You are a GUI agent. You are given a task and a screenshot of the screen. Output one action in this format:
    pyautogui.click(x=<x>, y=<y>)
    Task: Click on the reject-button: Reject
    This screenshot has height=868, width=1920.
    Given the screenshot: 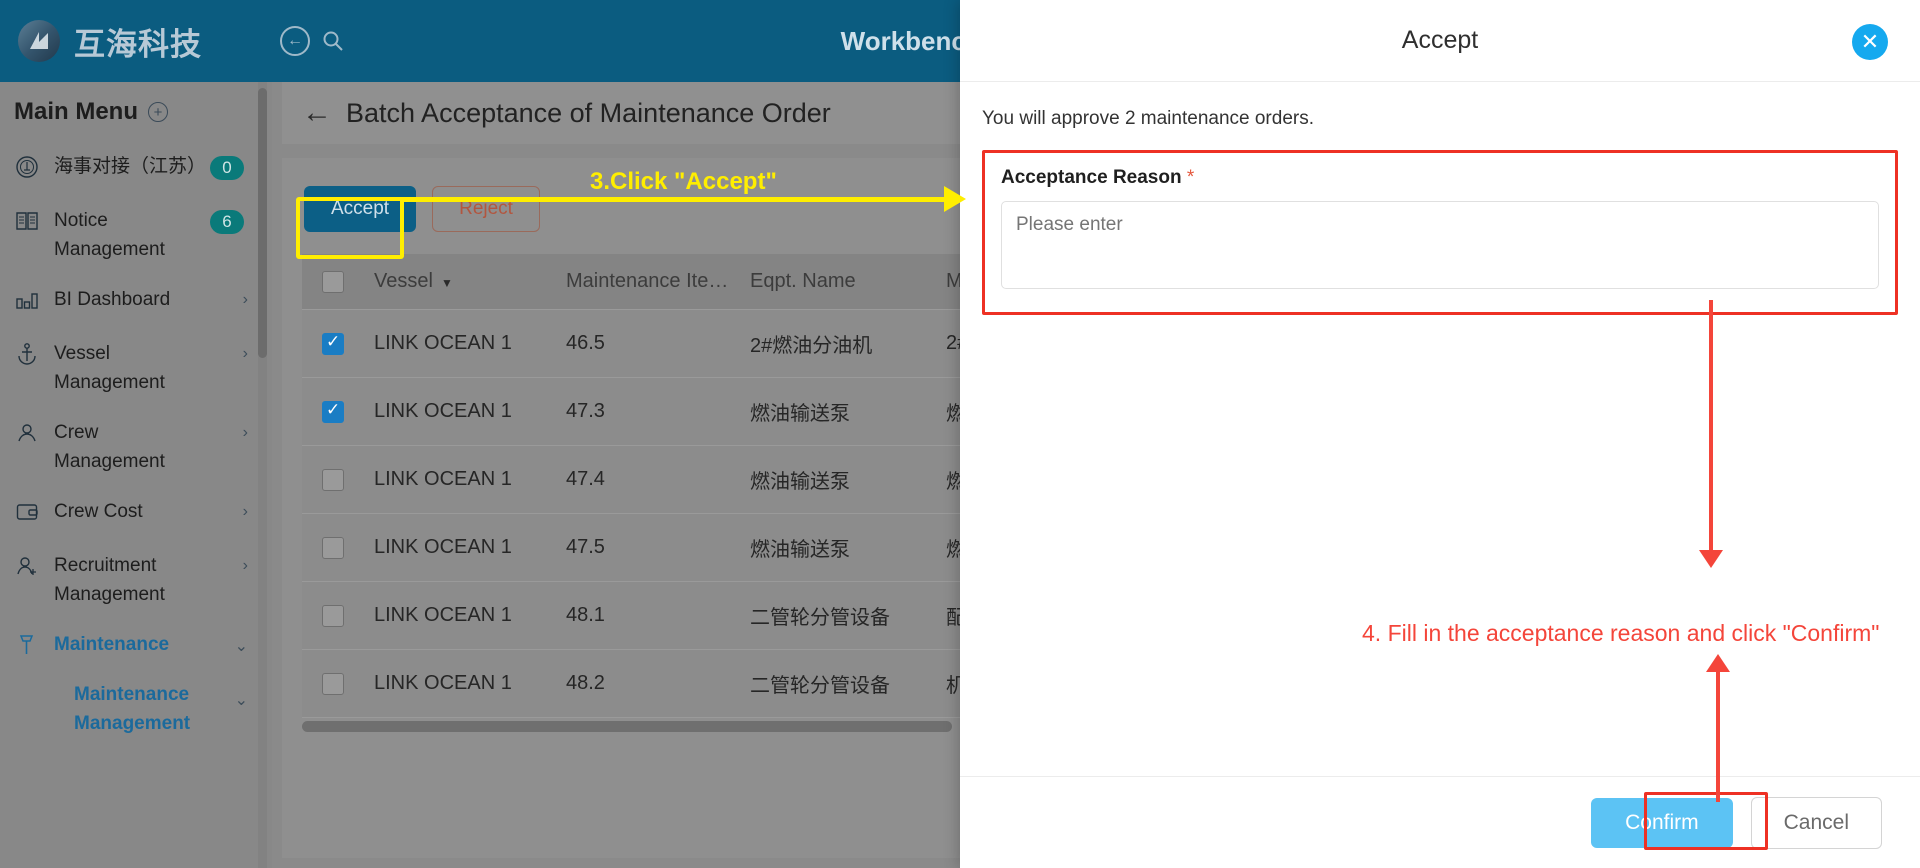 What is the action you would take?
    pyautogui.click(x=486, y=209)
    